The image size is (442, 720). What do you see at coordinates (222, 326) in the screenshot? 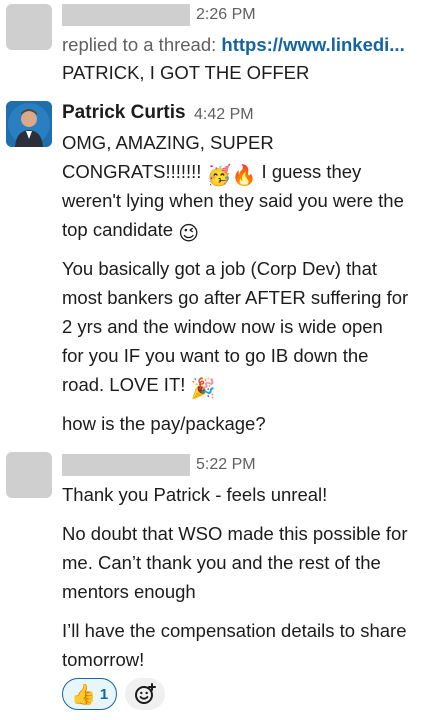
I see `message-line: 2 yrs and the window now is wide open` at bounding box center [222, 326].